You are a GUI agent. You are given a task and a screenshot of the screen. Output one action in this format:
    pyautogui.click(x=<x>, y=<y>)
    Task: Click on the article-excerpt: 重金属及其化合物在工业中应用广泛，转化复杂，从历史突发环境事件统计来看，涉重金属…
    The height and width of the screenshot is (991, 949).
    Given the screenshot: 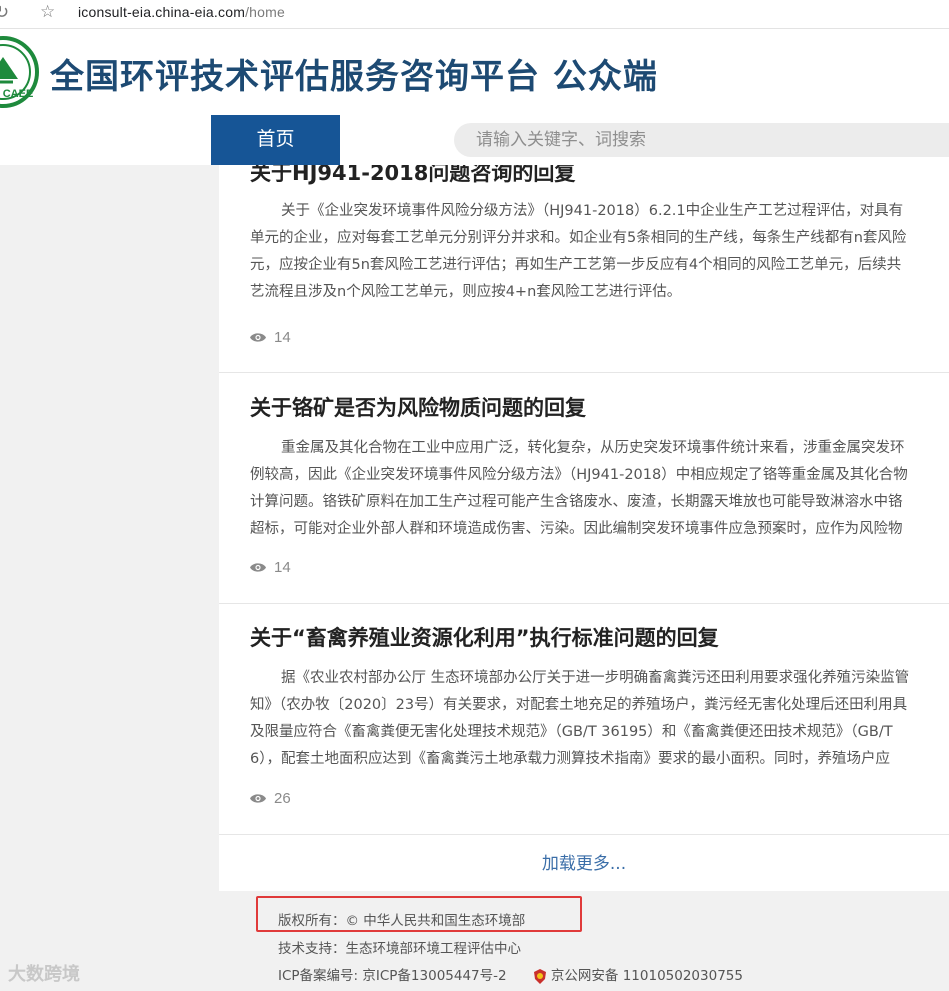 What is the action you would take?
    pyautogui.click(x=599, y=489)
    